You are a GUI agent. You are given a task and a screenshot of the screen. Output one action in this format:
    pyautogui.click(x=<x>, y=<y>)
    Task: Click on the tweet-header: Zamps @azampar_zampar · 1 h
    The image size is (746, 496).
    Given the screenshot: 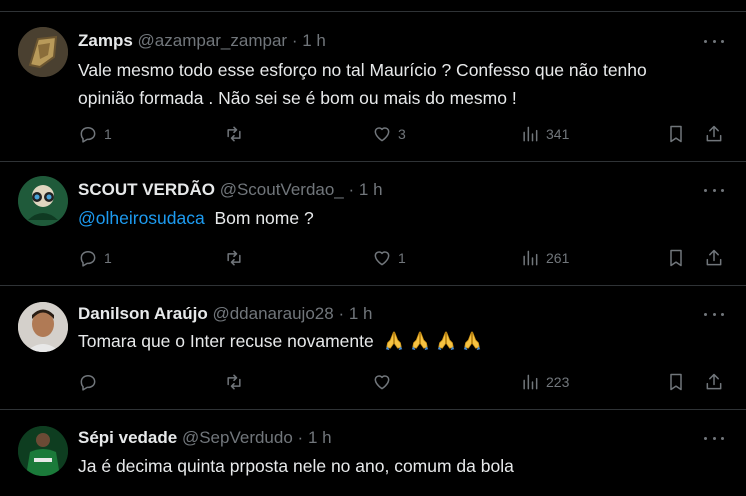 What is the action you would take?
    pyautogui.click(x=202, y=41)
    